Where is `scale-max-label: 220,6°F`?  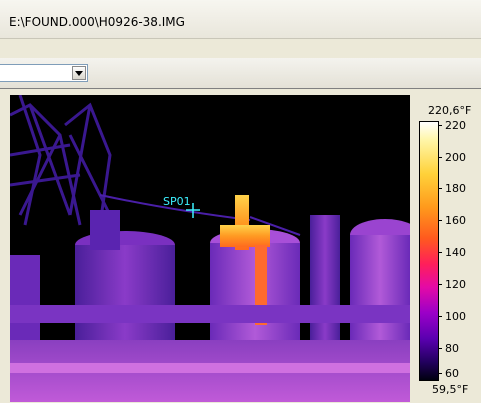
scale-max-label: 220,6°F is located at coordinates (450, 110).